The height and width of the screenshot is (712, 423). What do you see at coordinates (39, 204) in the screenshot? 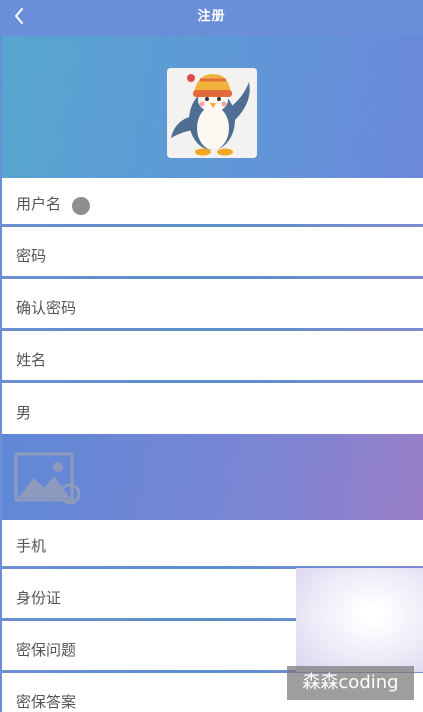
I see `username-label: 用户名` at bounding box center [39, 204].